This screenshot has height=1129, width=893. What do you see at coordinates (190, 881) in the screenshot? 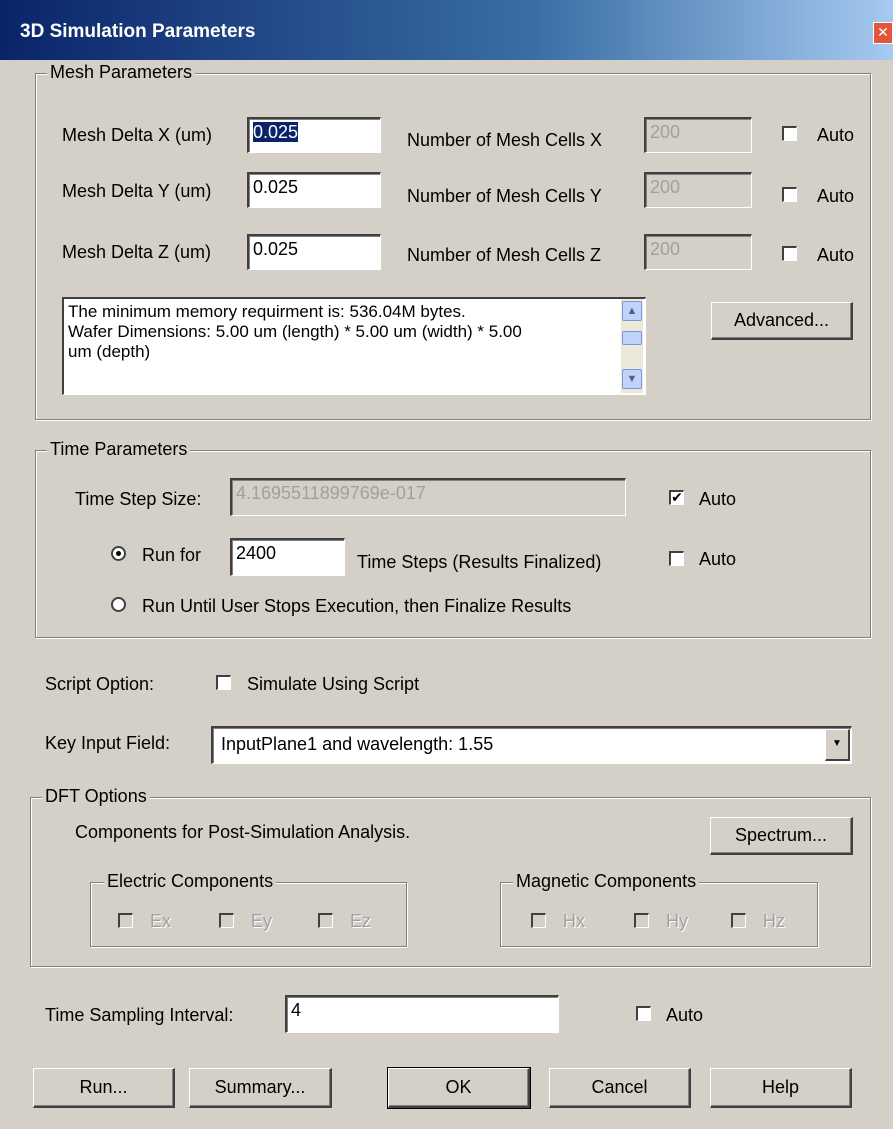
I see `electric-components-legend: Electric Components` at bounding box center [190, 881].